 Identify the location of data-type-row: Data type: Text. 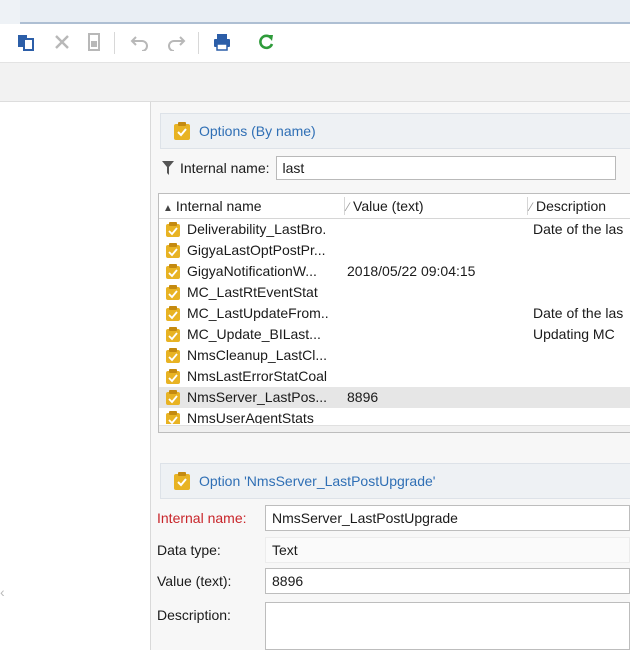
(390, 550).